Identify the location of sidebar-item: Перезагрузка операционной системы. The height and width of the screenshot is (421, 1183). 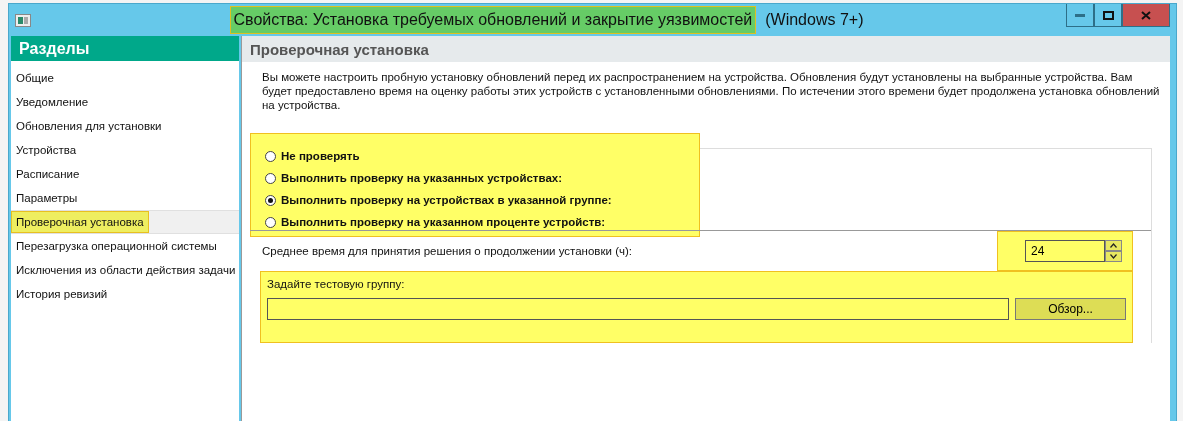
(116, 246).